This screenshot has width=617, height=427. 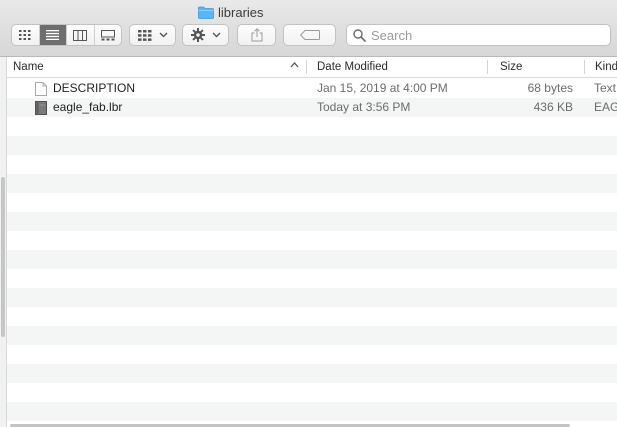 What do you see at coordinates (553, 107) in the screenshot?
I see `file-size: 436 KB` at bounding box center [553, 107].